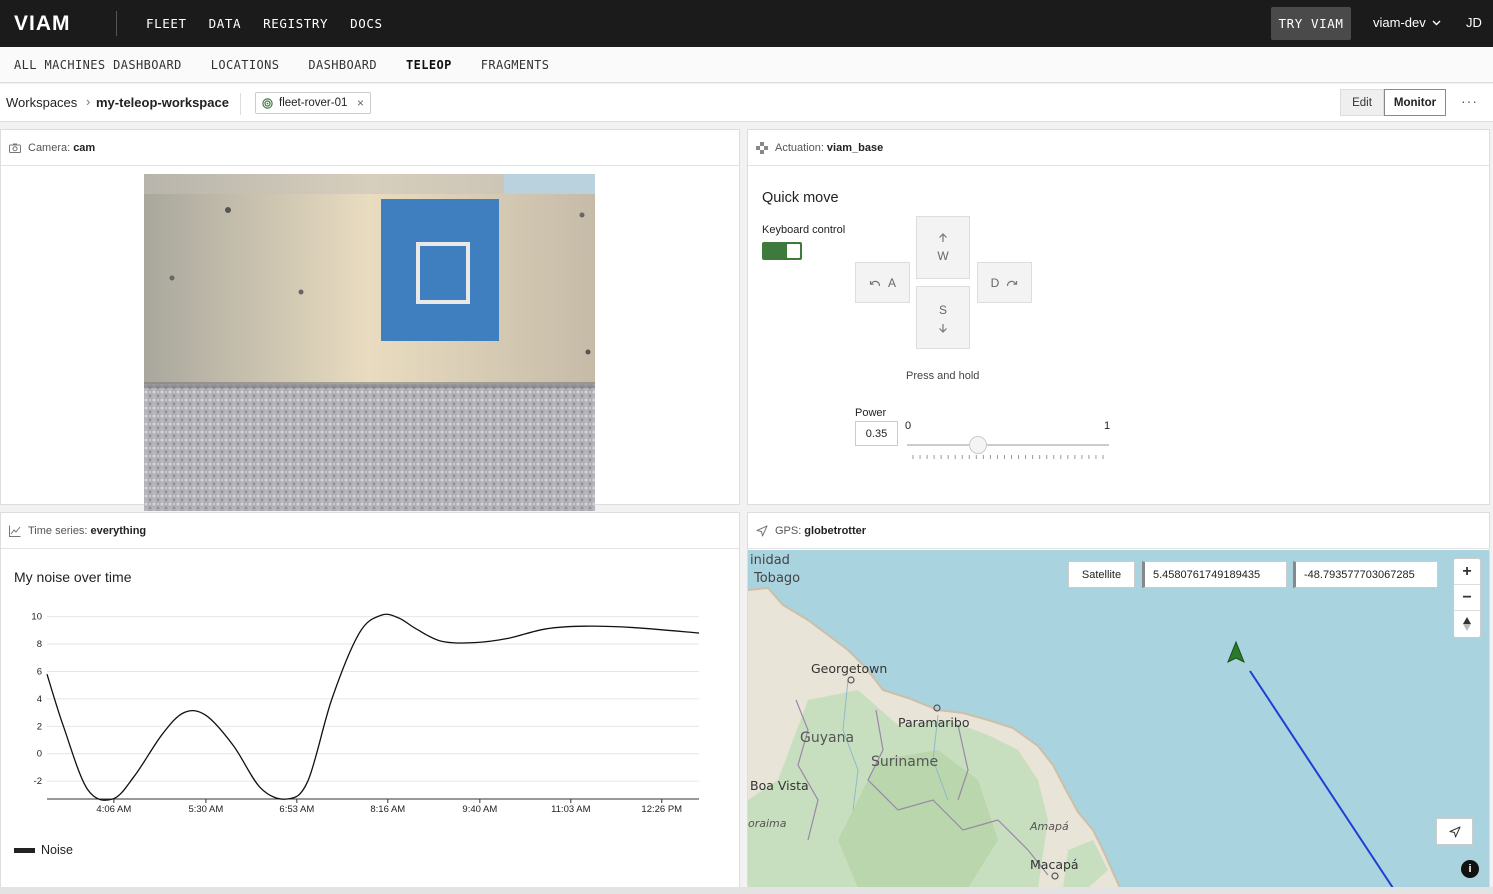 This screenshot has width=1493, height=894. I want to click on timeseries-panel-header: Time series: everything, so click(370, 531).